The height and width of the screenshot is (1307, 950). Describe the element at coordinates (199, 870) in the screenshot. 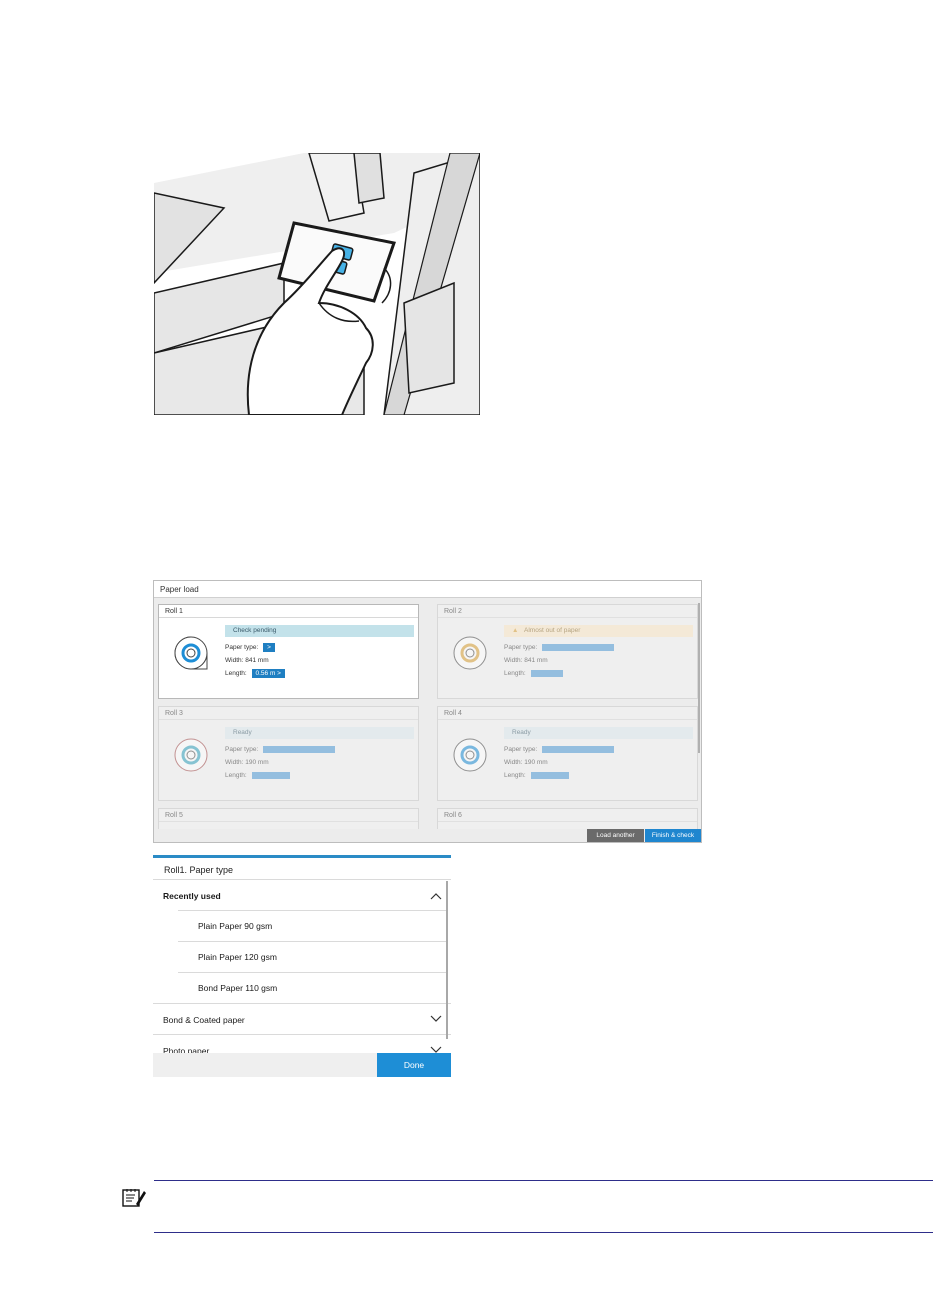

I see `panel-title: Roll1. Paper type` at that location.